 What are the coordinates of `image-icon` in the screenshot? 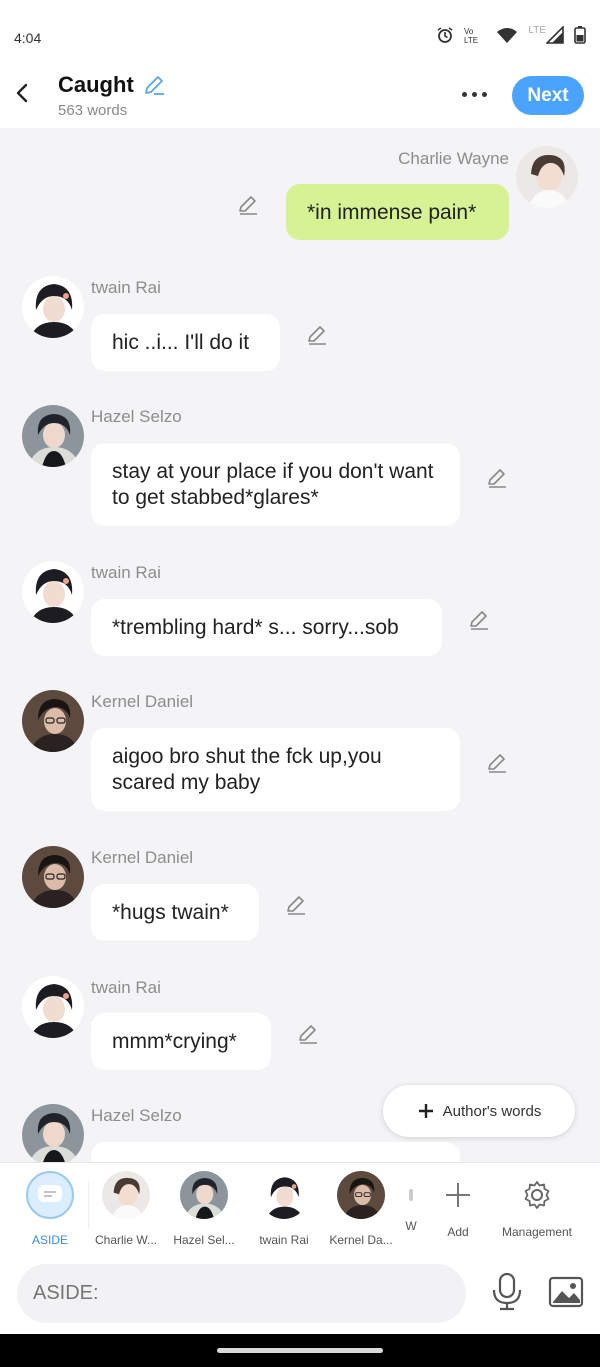 It's located at (566, 1292).